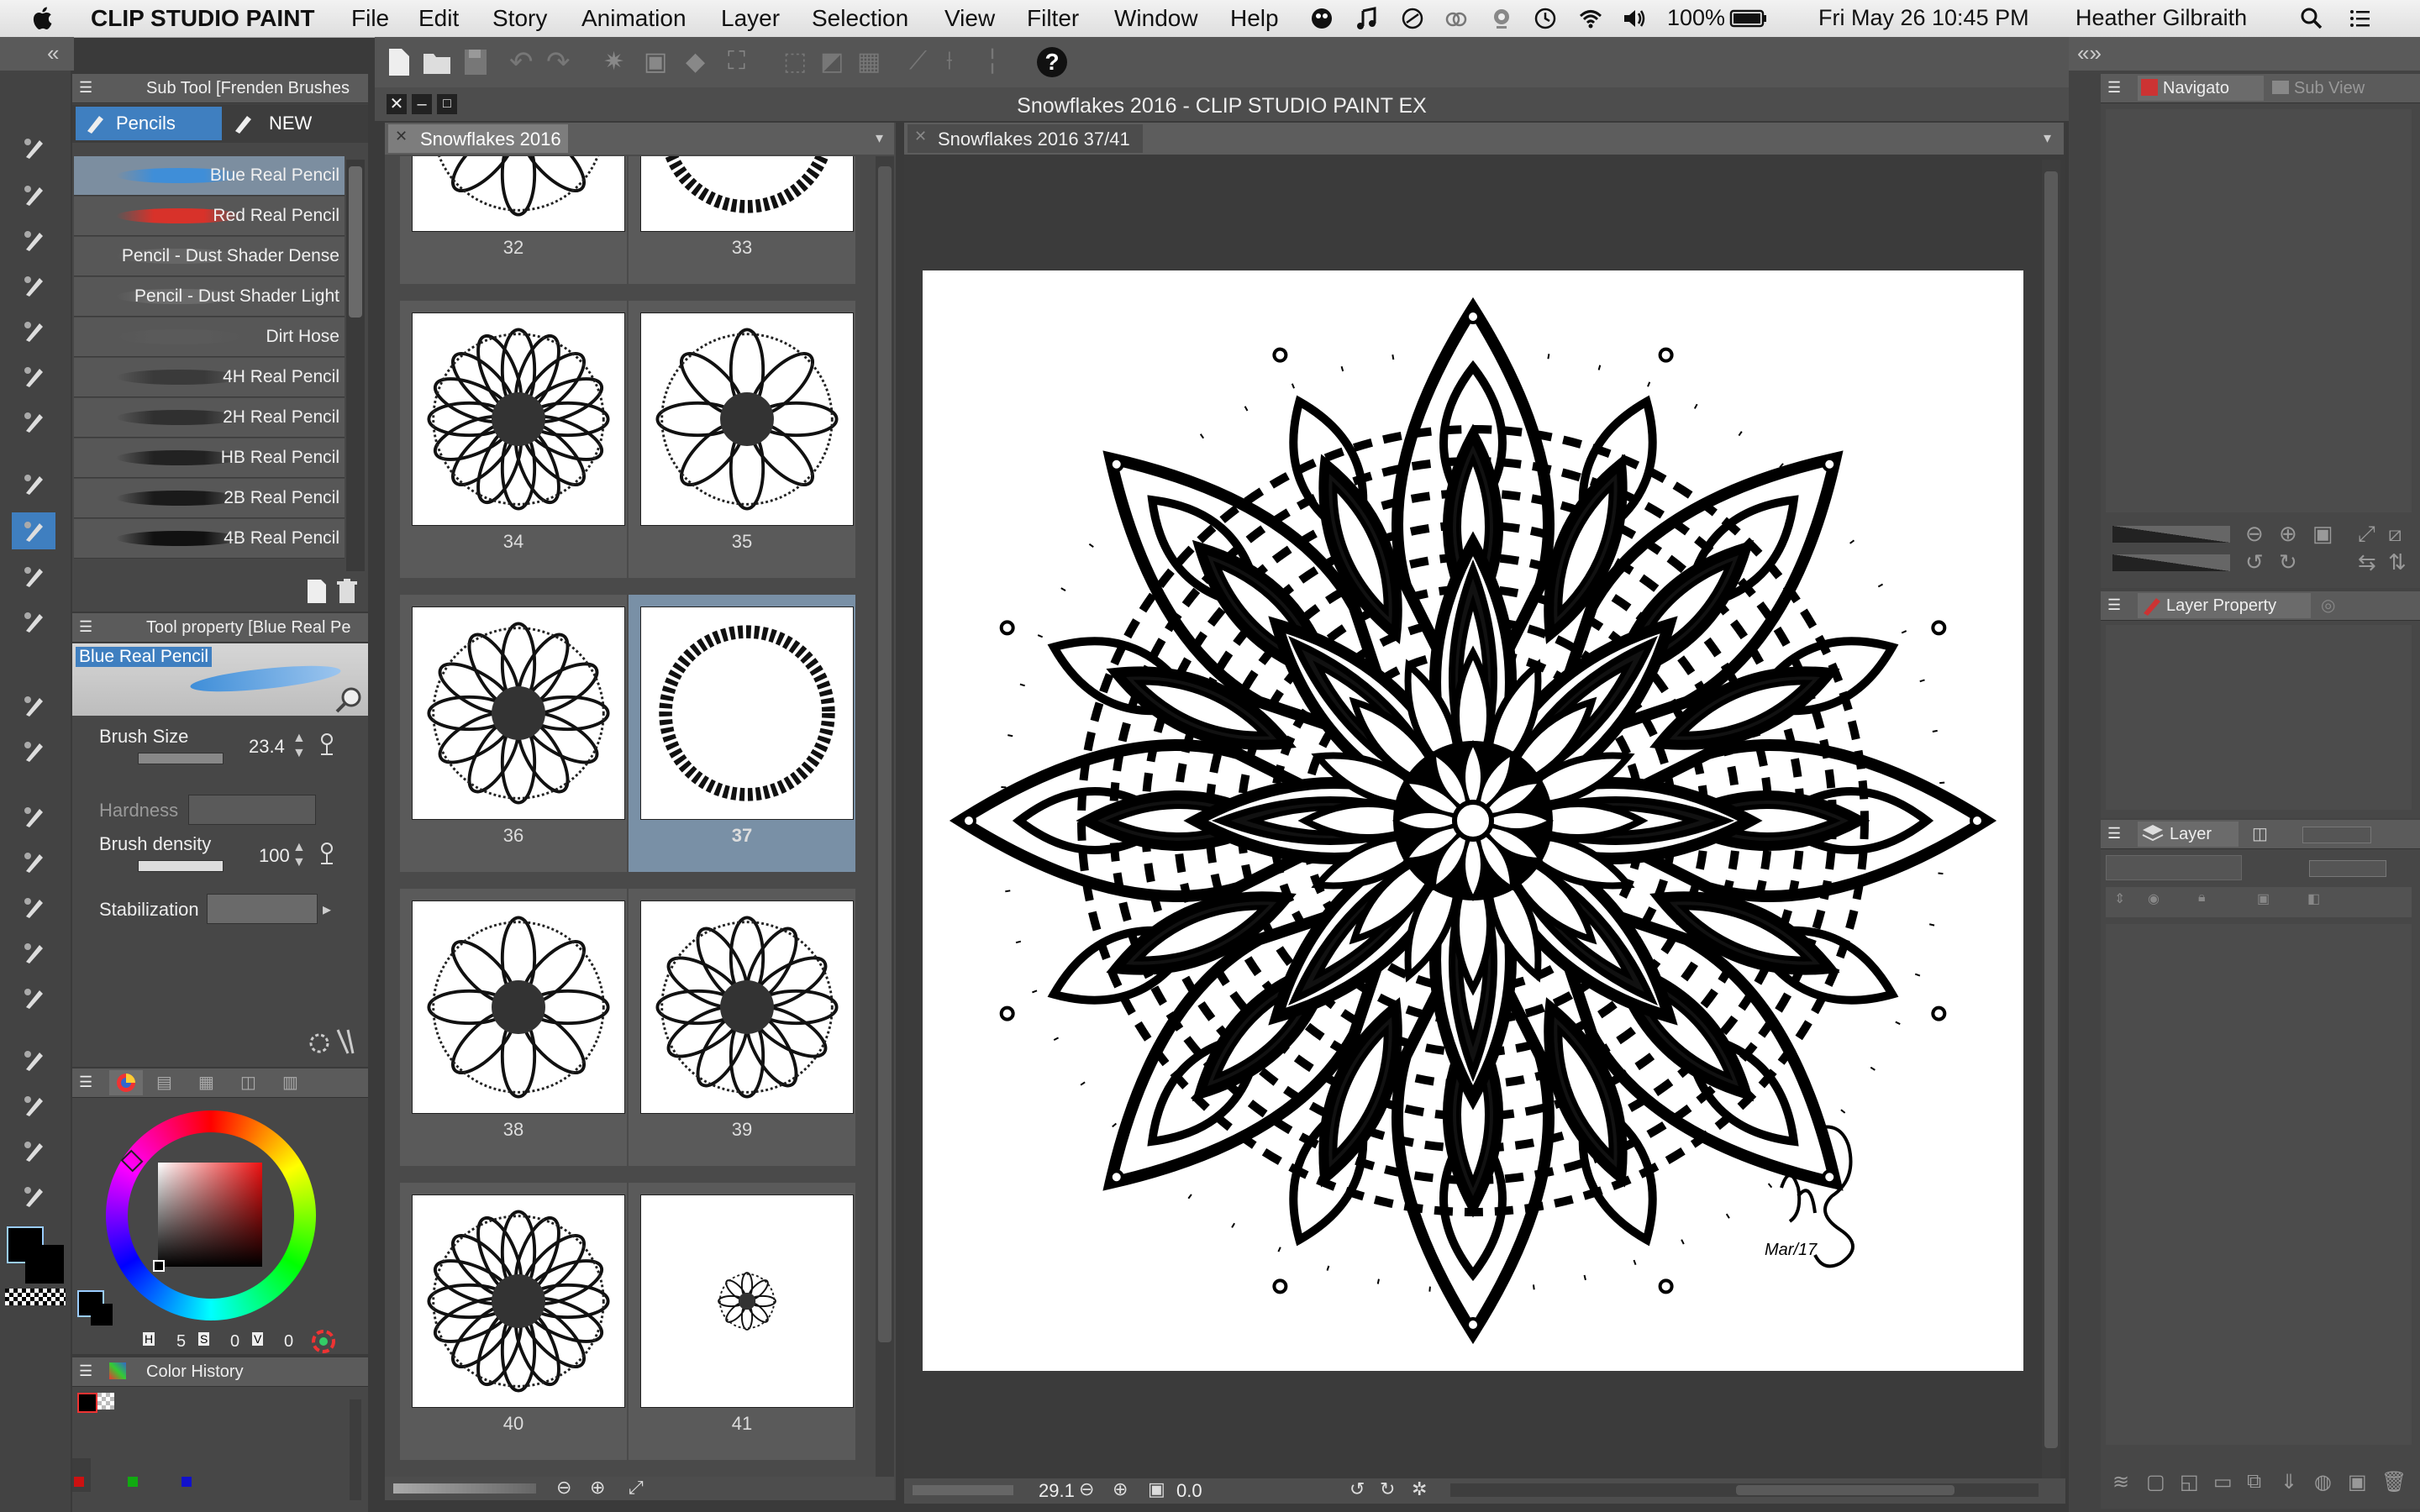 The image size is (2420, 1512). I want to click on navigator-zoom-slider, so click(2171, 534).